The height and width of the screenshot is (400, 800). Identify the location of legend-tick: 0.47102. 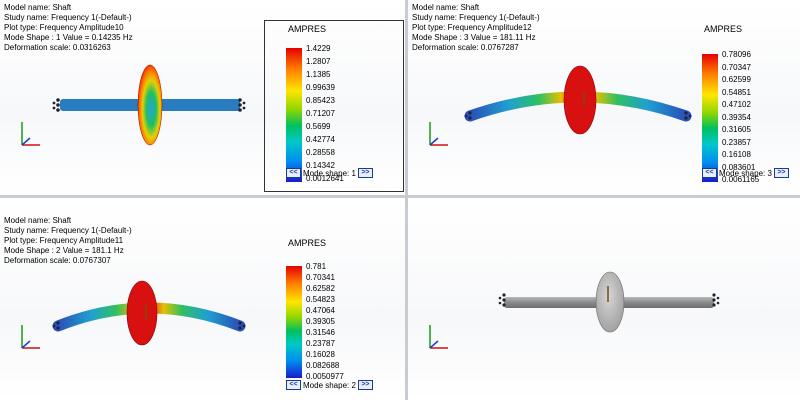
(736, 104).